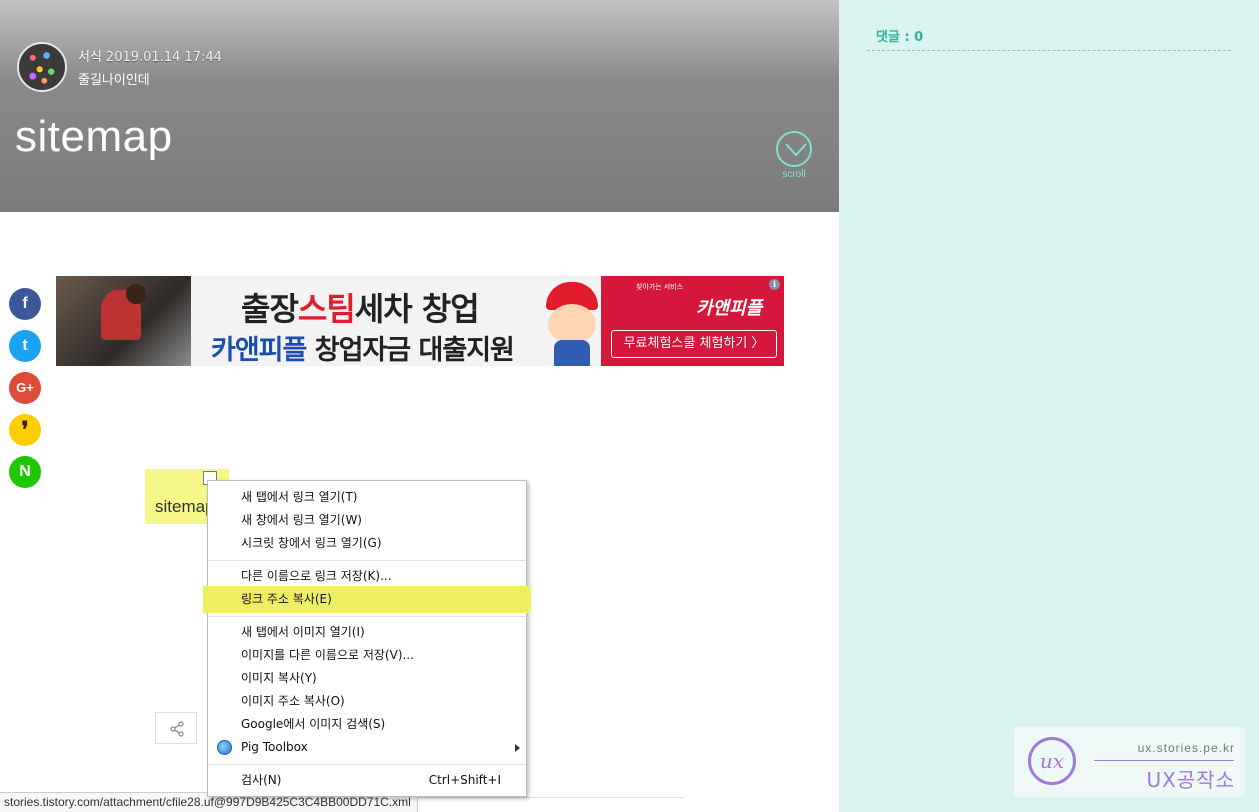 The image size is (1259, 812). I want to click on kakaostory-share-button: ❜, so click(25, 430).